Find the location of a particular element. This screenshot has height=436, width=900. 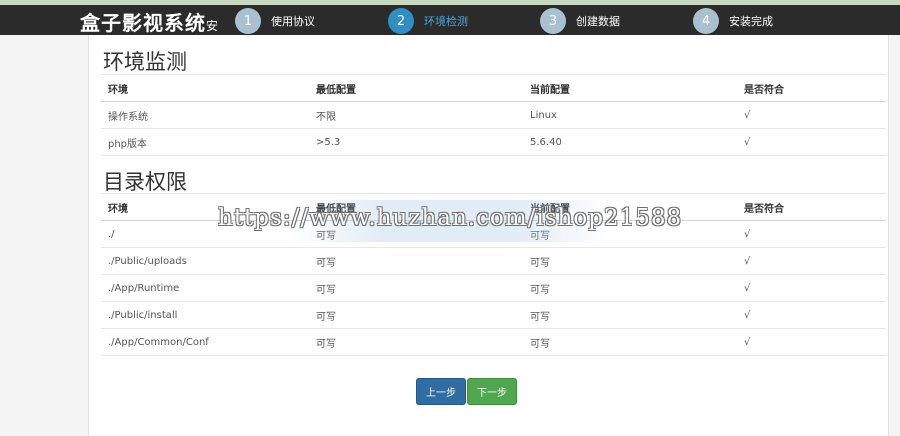

step-number: 2 is located at coordinates (401, 21).